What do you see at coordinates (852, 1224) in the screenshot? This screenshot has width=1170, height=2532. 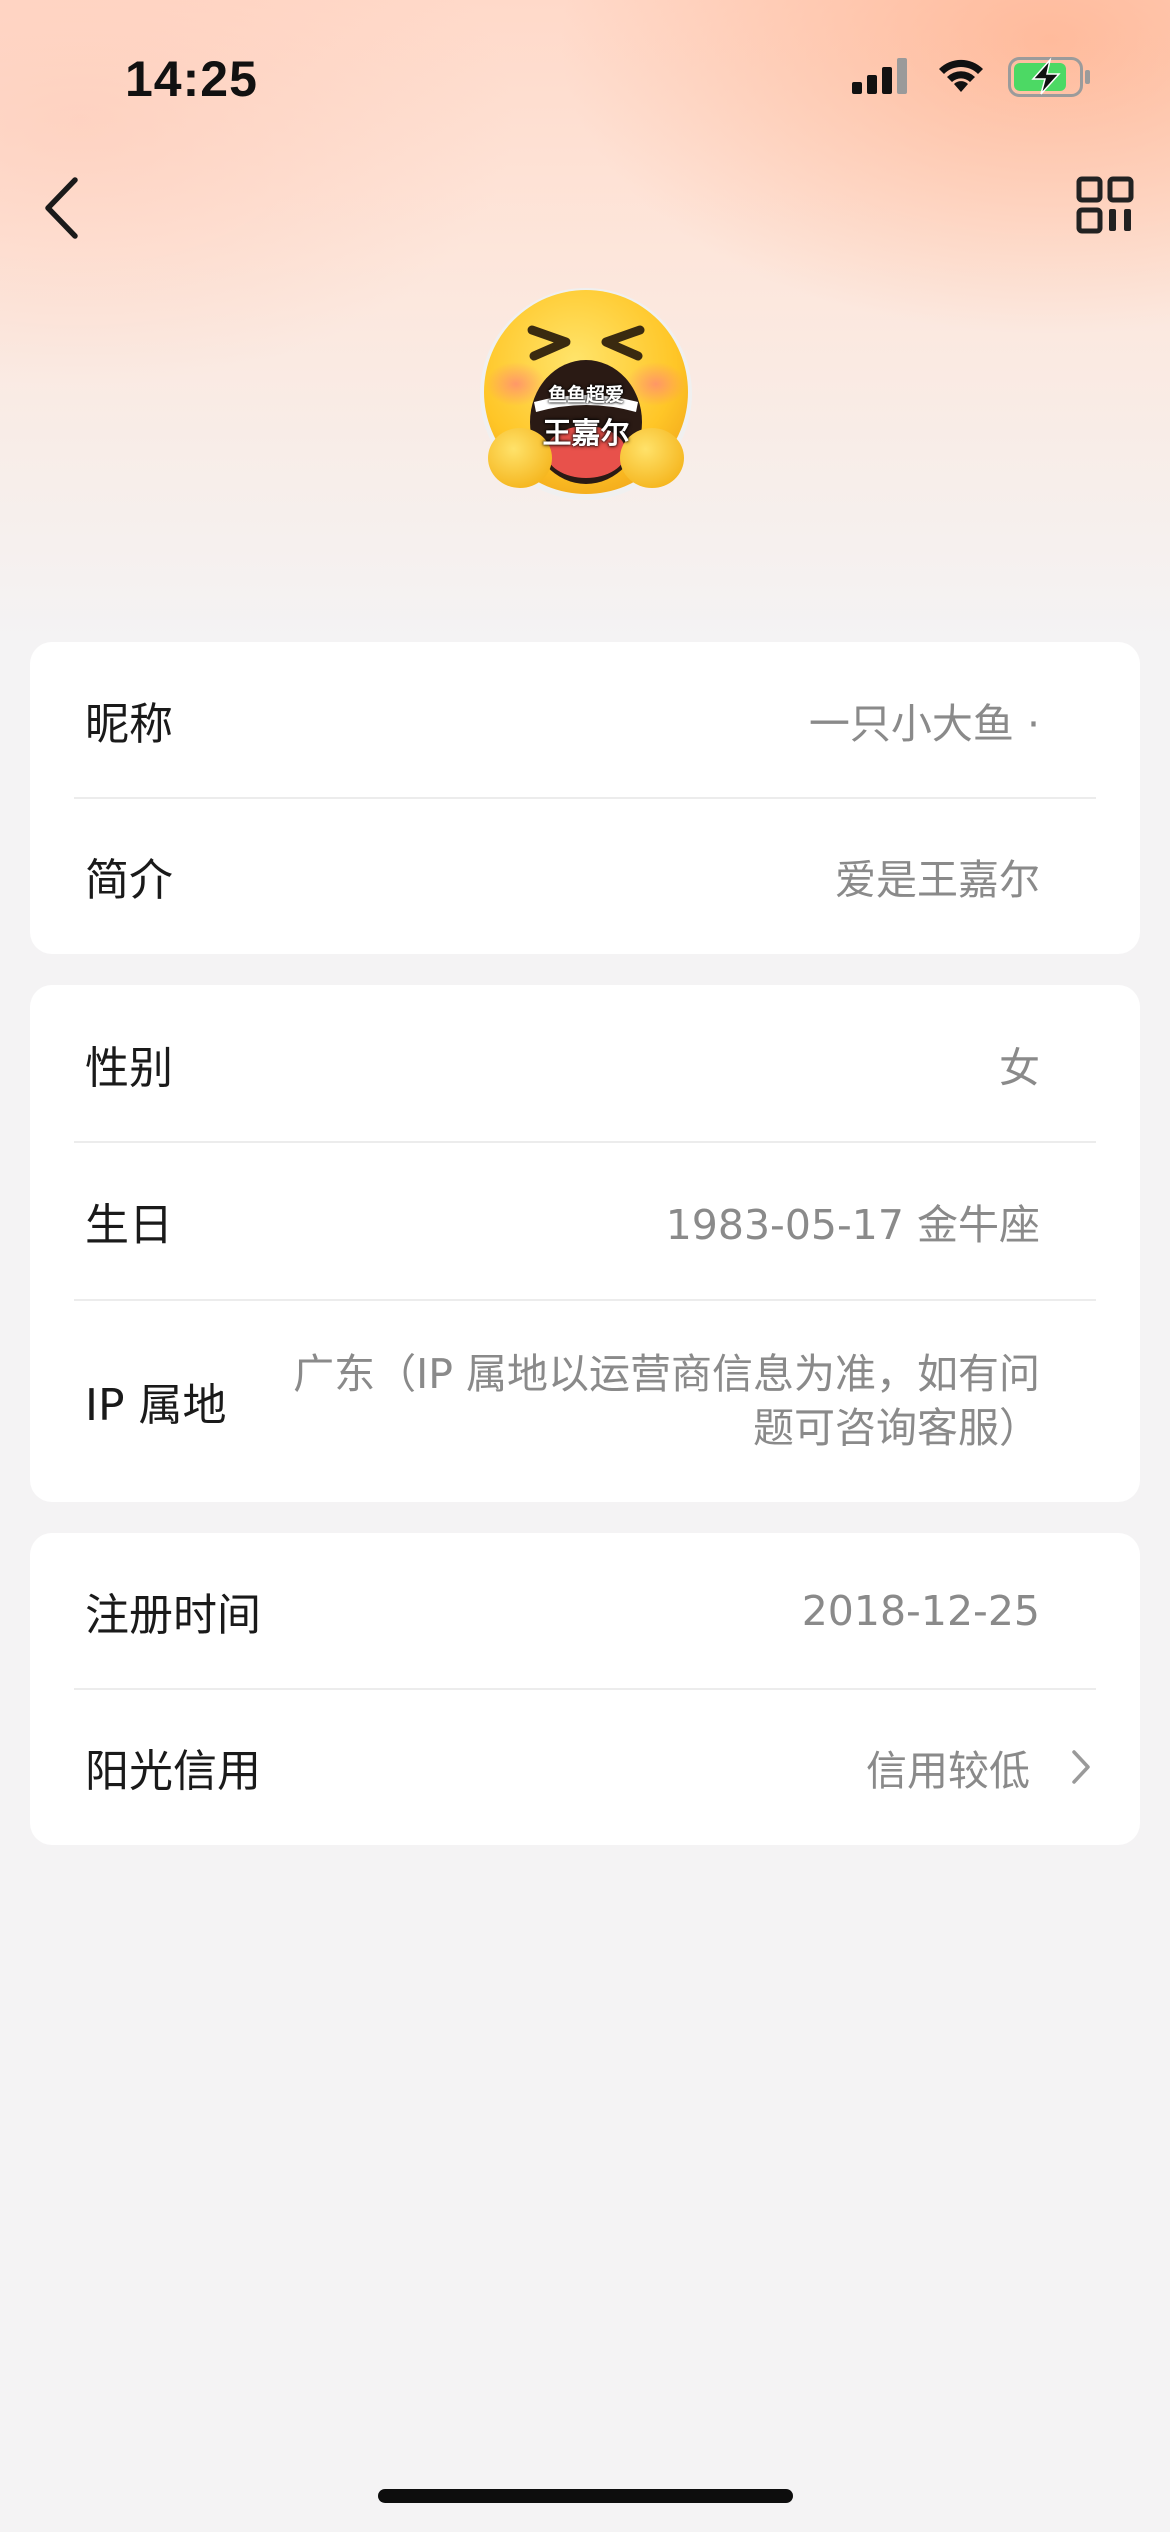 I see `birthday-value: 1983-05-17 金牛座` at bounding box center [852, 1224].